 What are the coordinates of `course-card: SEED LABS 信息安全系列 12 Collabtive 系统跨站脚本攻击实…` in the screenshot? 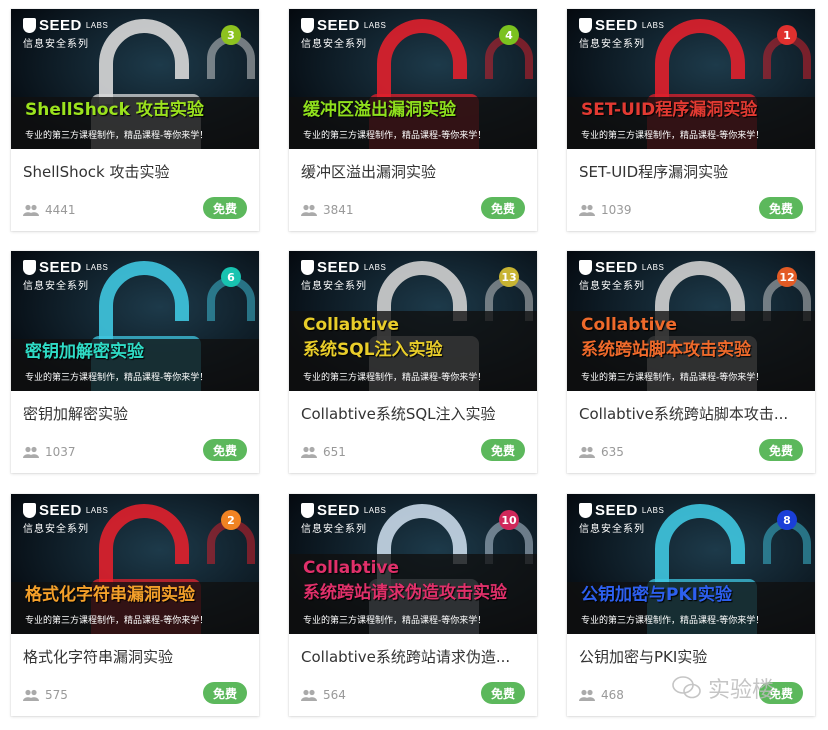 It's located at (691, 362).